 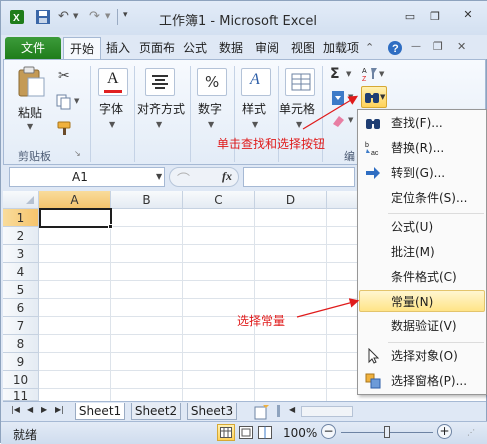 I want to click on font-label: 字体, so click(x=111, y=108).